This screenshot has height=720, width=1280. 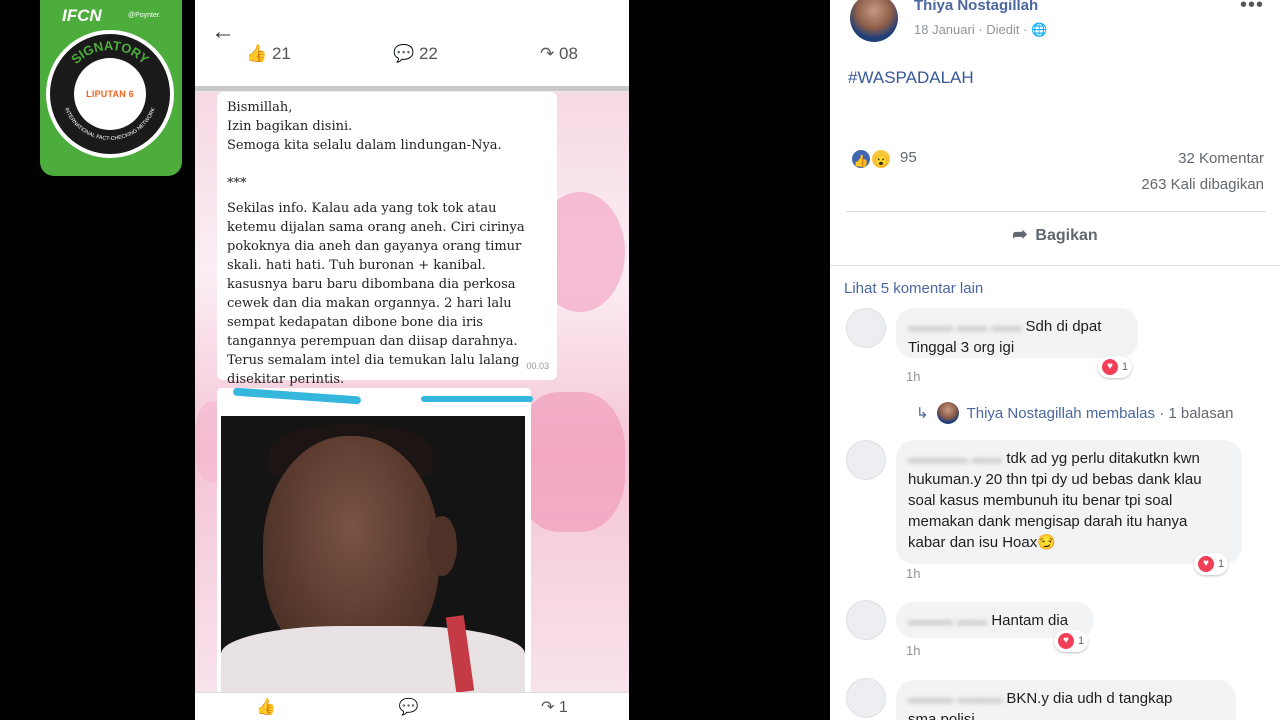 I want to click on phone-header: ← 👍 21 💬 22 ↷ 08, so click(x=412, y=45).